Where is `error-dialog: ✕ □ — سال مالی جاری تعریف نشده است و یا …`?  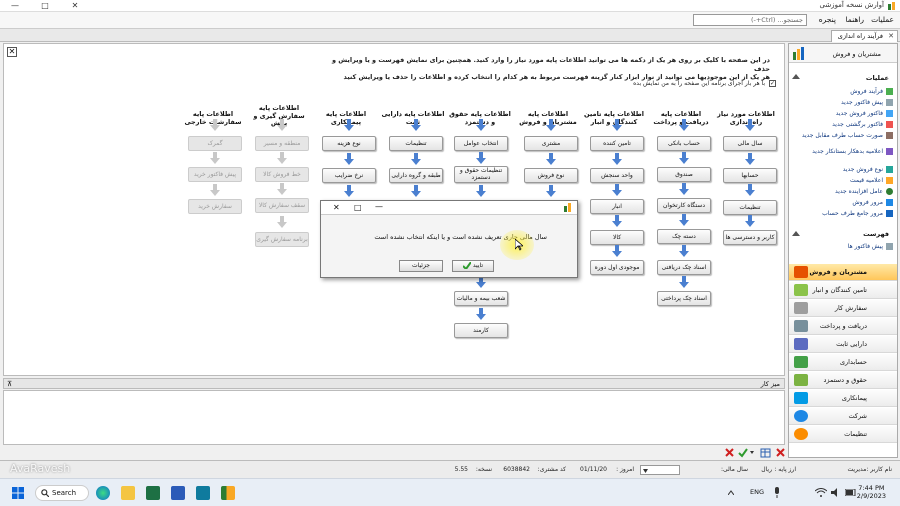
error-dialog: ✕ □ — سال مالی جاری تعریف نشده است و یا … is located at coordinates (449, 239).